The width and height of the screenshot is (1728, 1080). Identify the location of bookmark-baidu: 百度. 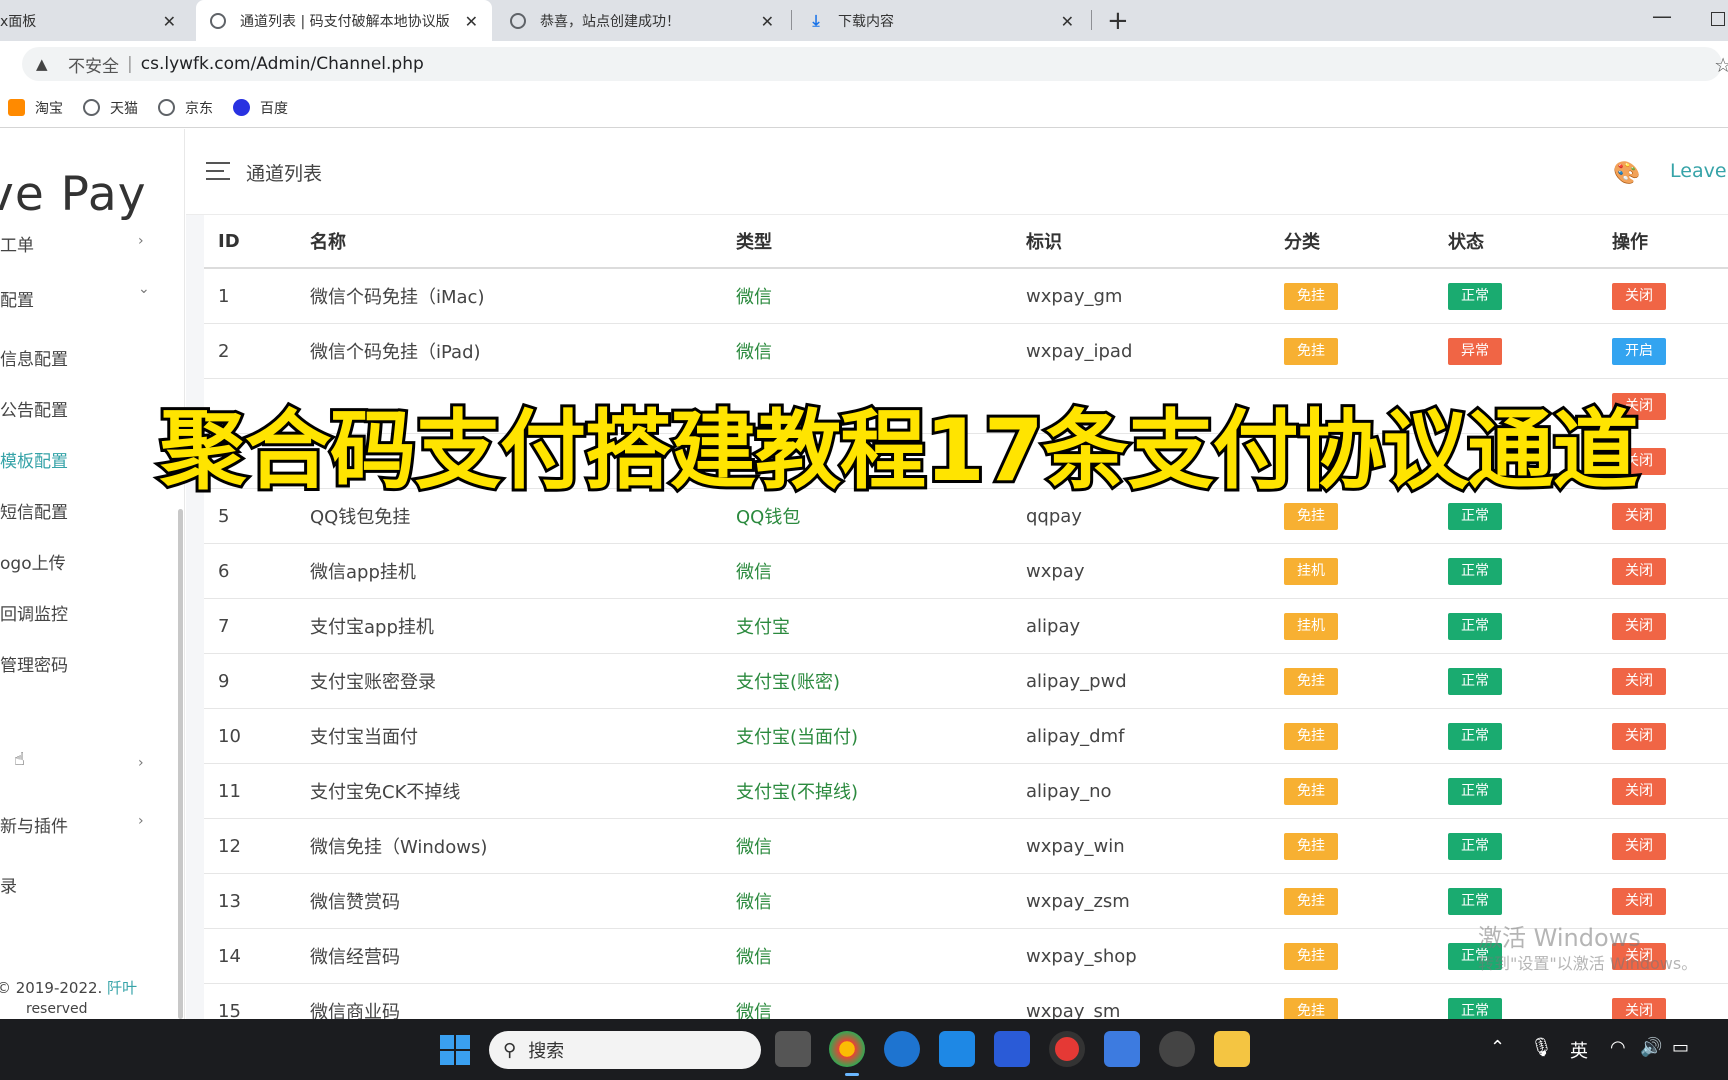
(260, 108).